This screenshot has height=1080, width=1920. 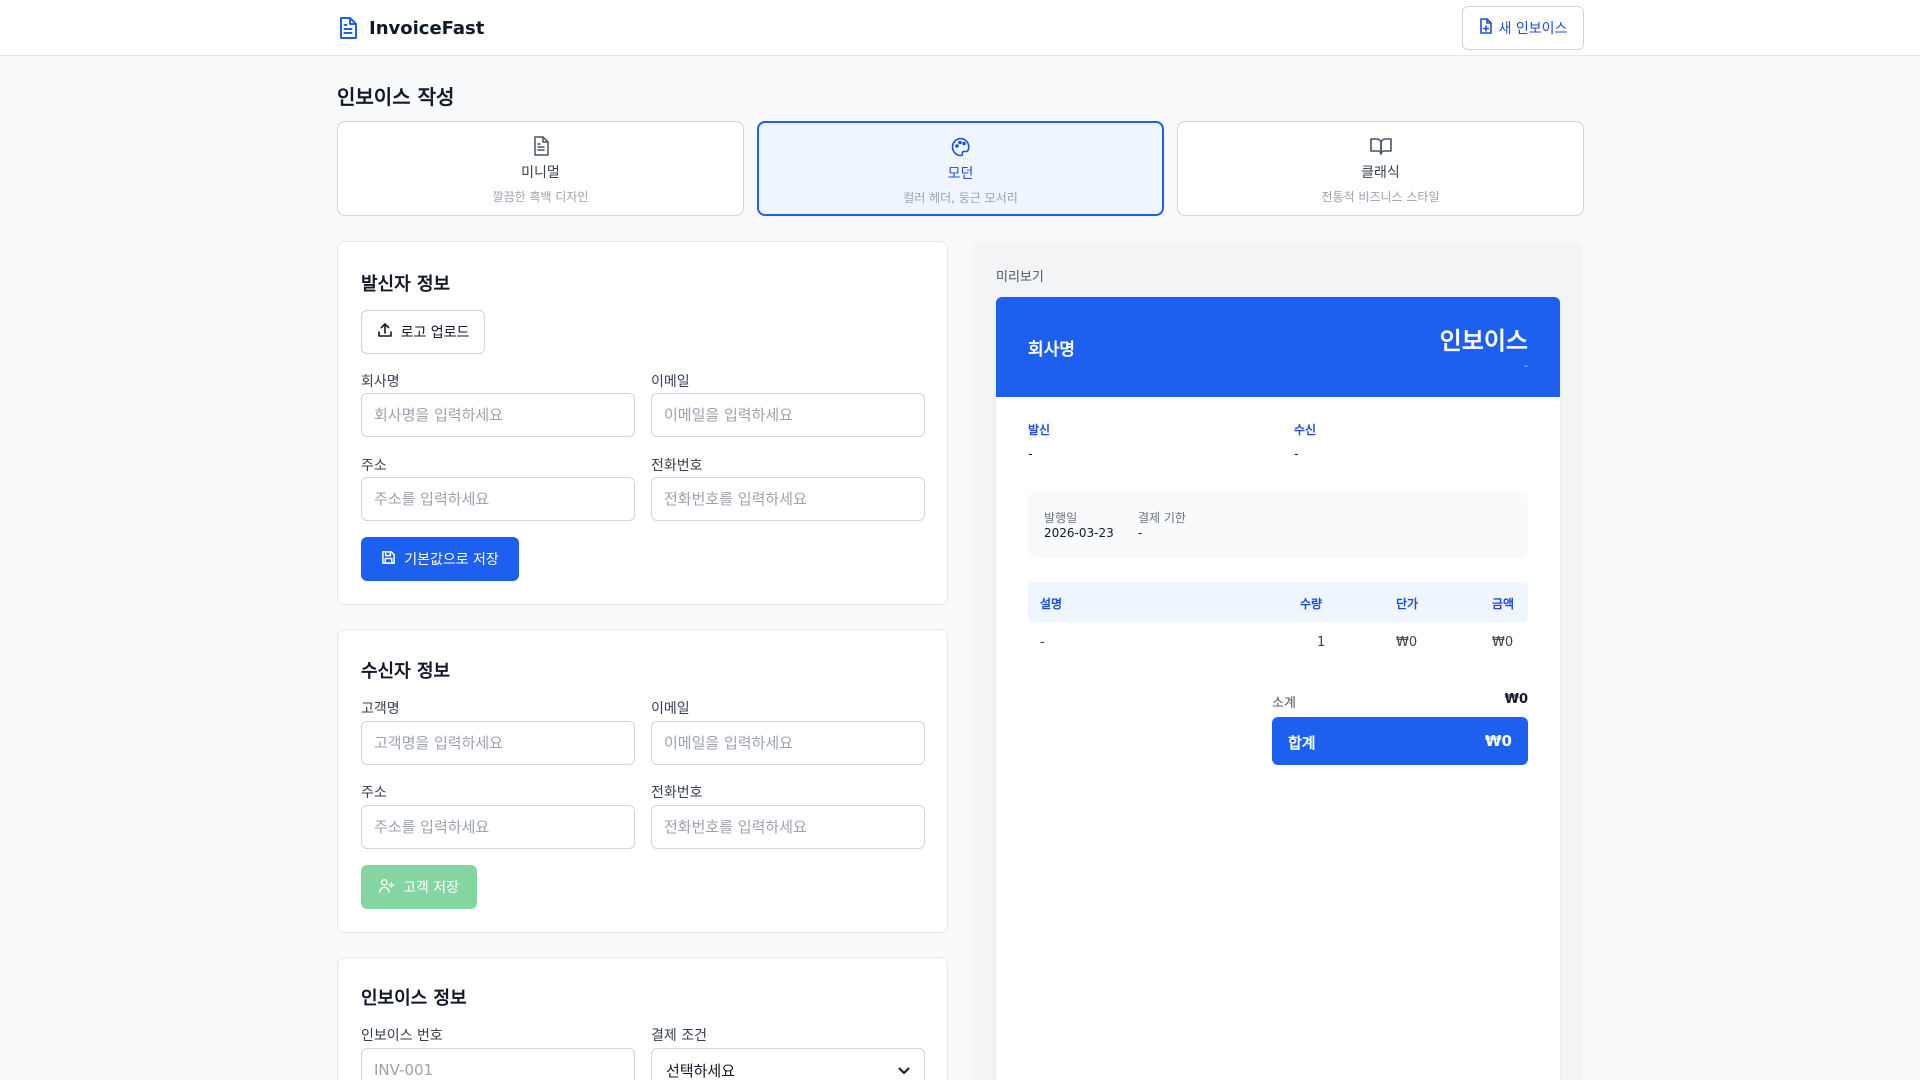 I want to click on book-open-icon, so click(x=1380, y=146).